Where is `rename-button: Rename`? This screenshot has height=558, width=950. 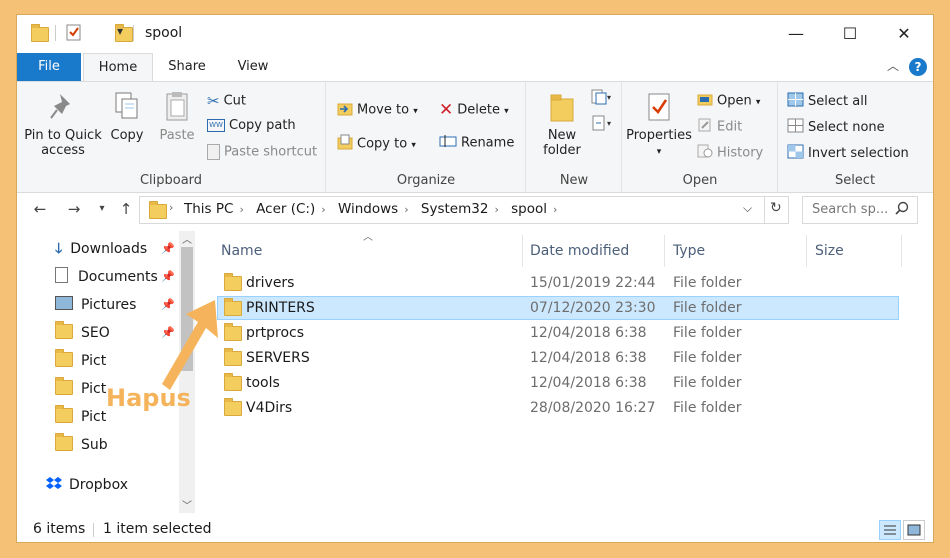
rename-button: Rename is located at coordinates (476, 143).